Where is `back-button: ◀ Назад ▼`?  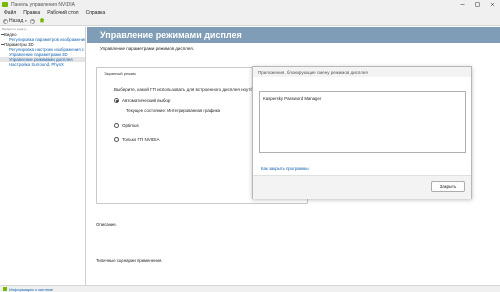 back-button: ◀ Назад ▼ is located at coordinates (15, 21).